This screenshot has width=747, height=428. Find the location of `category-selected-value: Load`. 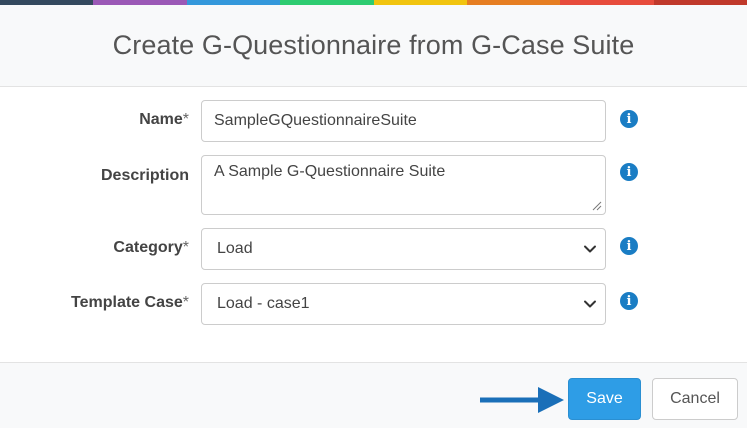

category-selected-value: Load is located at coordinates (235, 248).